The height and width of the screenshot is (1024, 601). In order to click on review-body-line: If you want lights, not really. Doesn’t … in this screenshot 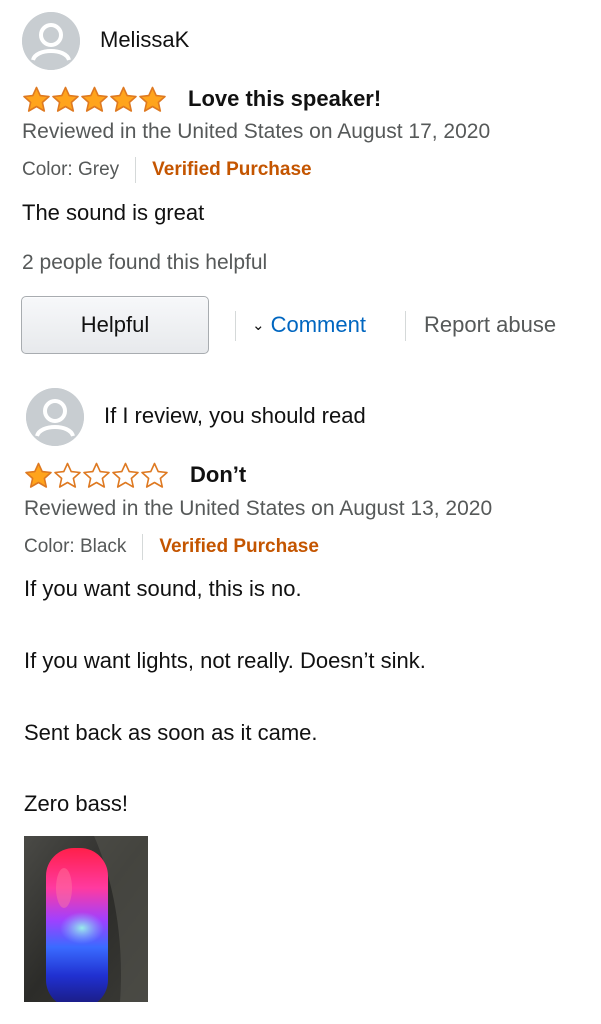, I will do `click(225, 660)`.